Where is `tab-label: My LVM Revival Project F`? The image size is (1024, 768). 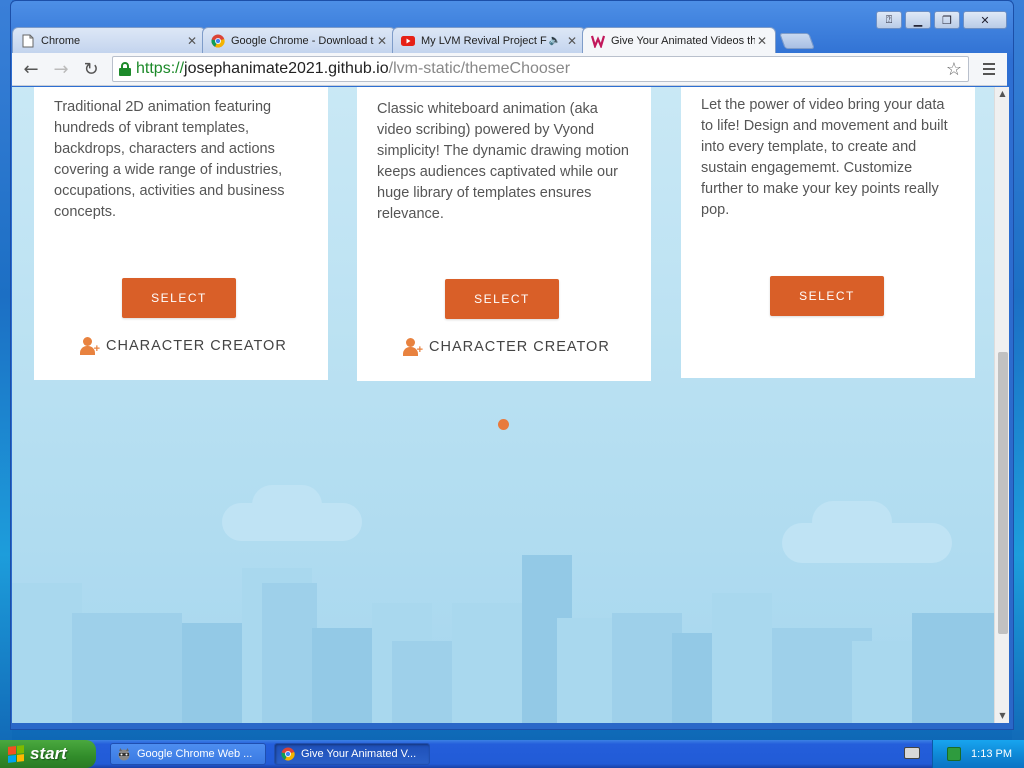
tab-label: My LVM Revival Project F is located at coordinates (484, 40).